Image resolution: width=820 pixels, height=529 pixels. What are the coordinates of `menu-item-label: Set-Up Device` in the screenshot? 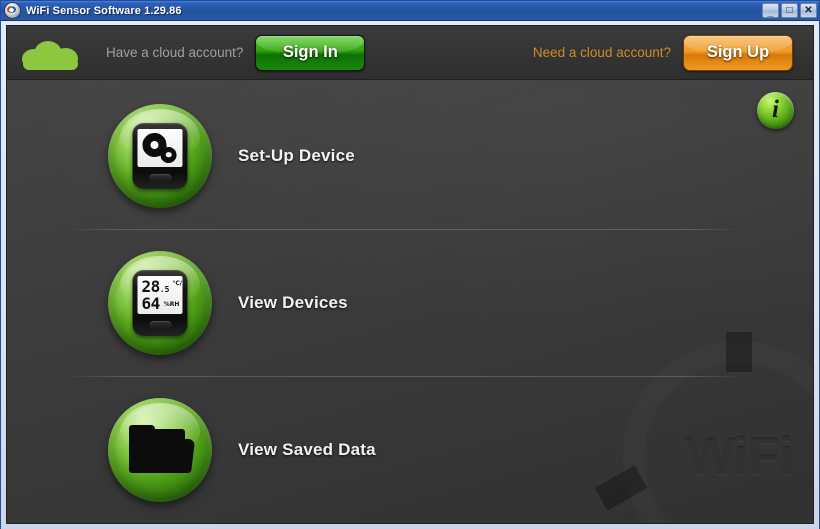 It's located at (296, 155).